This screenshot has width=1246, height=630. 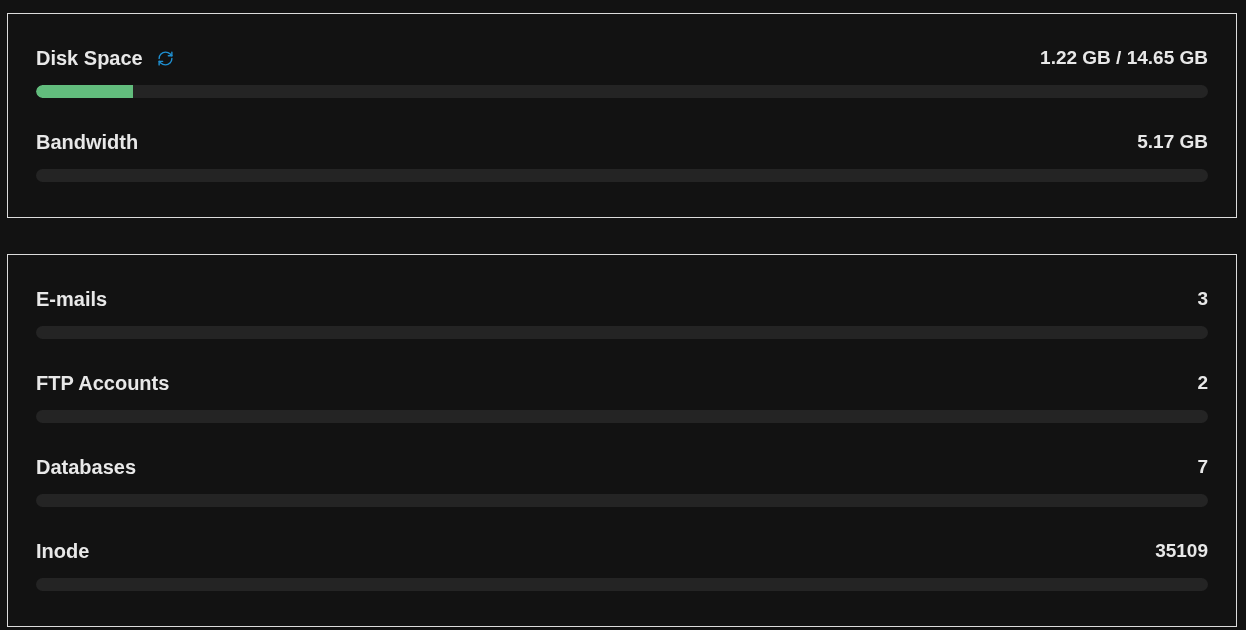 I want to click on usage-label: Inode, so click(x=63, y=551).